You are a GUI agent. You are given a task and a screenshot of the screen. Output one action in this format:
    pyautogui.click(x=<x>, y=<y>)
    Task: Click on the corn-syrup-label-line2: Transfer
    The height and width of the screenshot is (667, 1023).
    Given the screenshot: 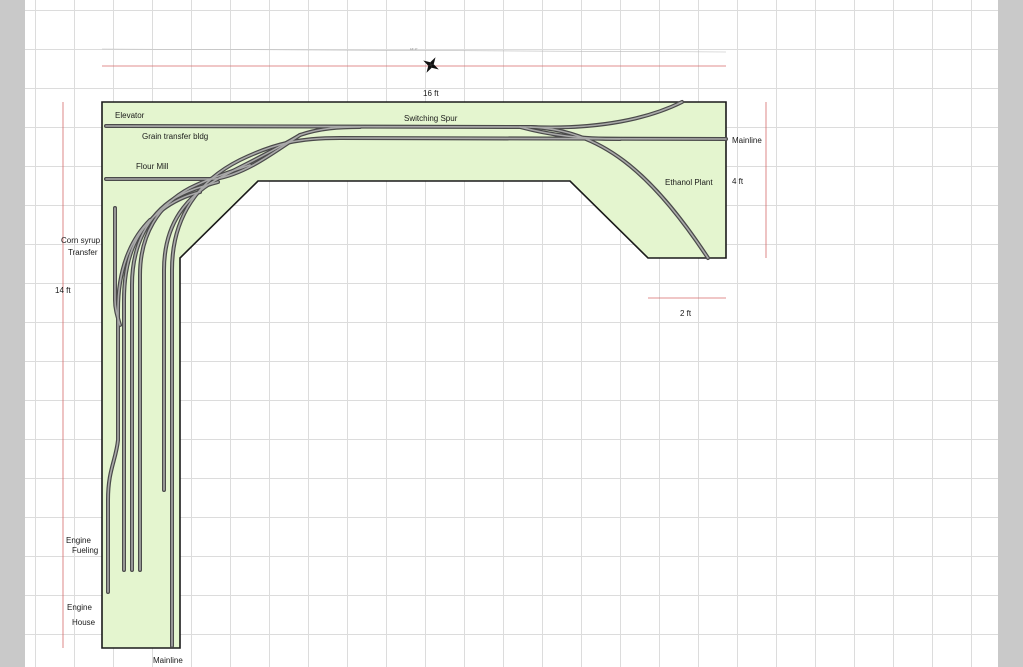 What is the action you would take?
    pyautogui.click(x=83, y=252)
    